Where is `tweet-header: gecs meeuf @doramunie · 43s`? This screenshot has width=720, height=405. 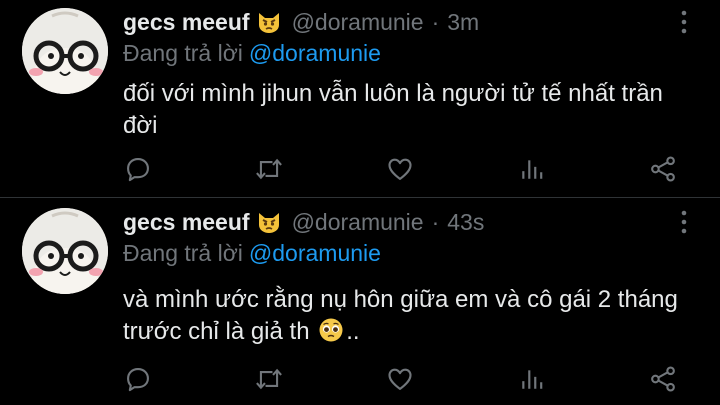
tweet-header: gecs meeuf @doramunie · 43s is located at coordinates (303, 222).